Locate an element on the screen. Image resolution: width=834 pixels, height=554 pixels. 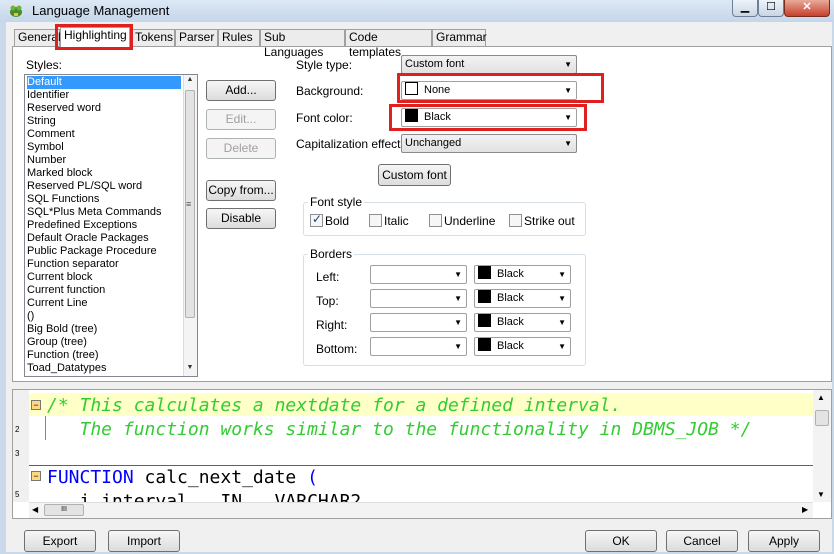
border-left-color-select: Black ▼ is located at coordinates (522, 274).